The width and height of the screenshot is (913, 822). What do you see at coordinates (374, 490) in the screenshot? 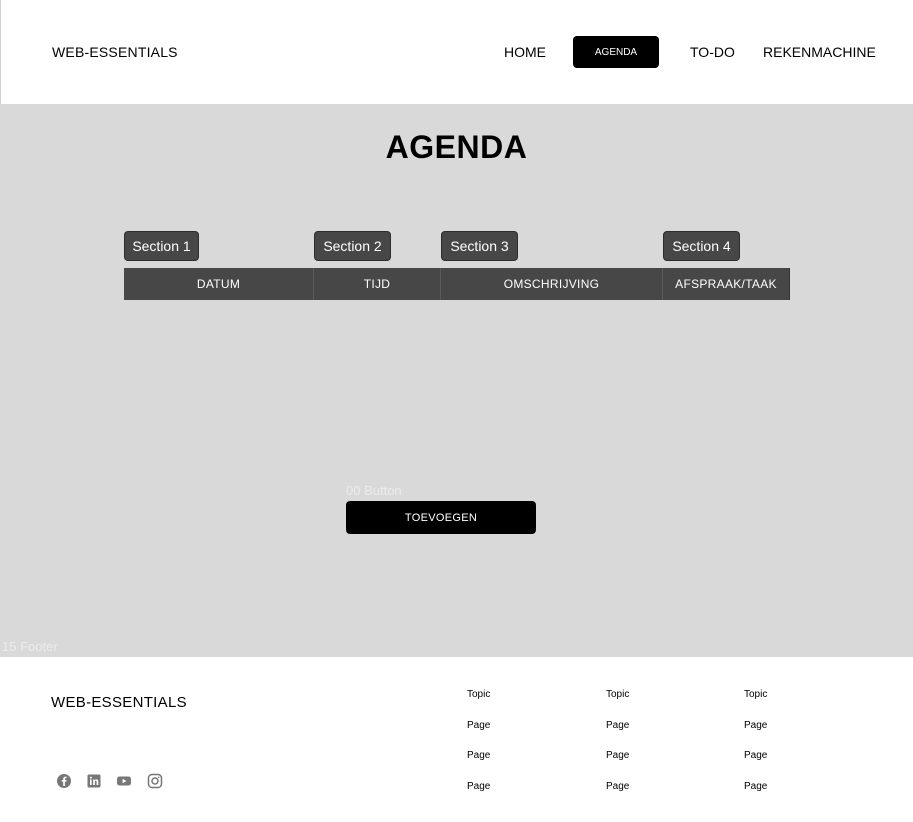
I see `button-frame-label: 00 Button` at bounding box center [374, 490].